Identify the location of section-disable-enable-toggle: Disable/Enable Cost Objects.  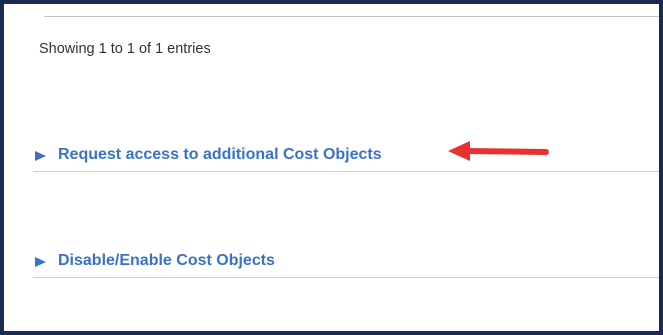
(346, 264).